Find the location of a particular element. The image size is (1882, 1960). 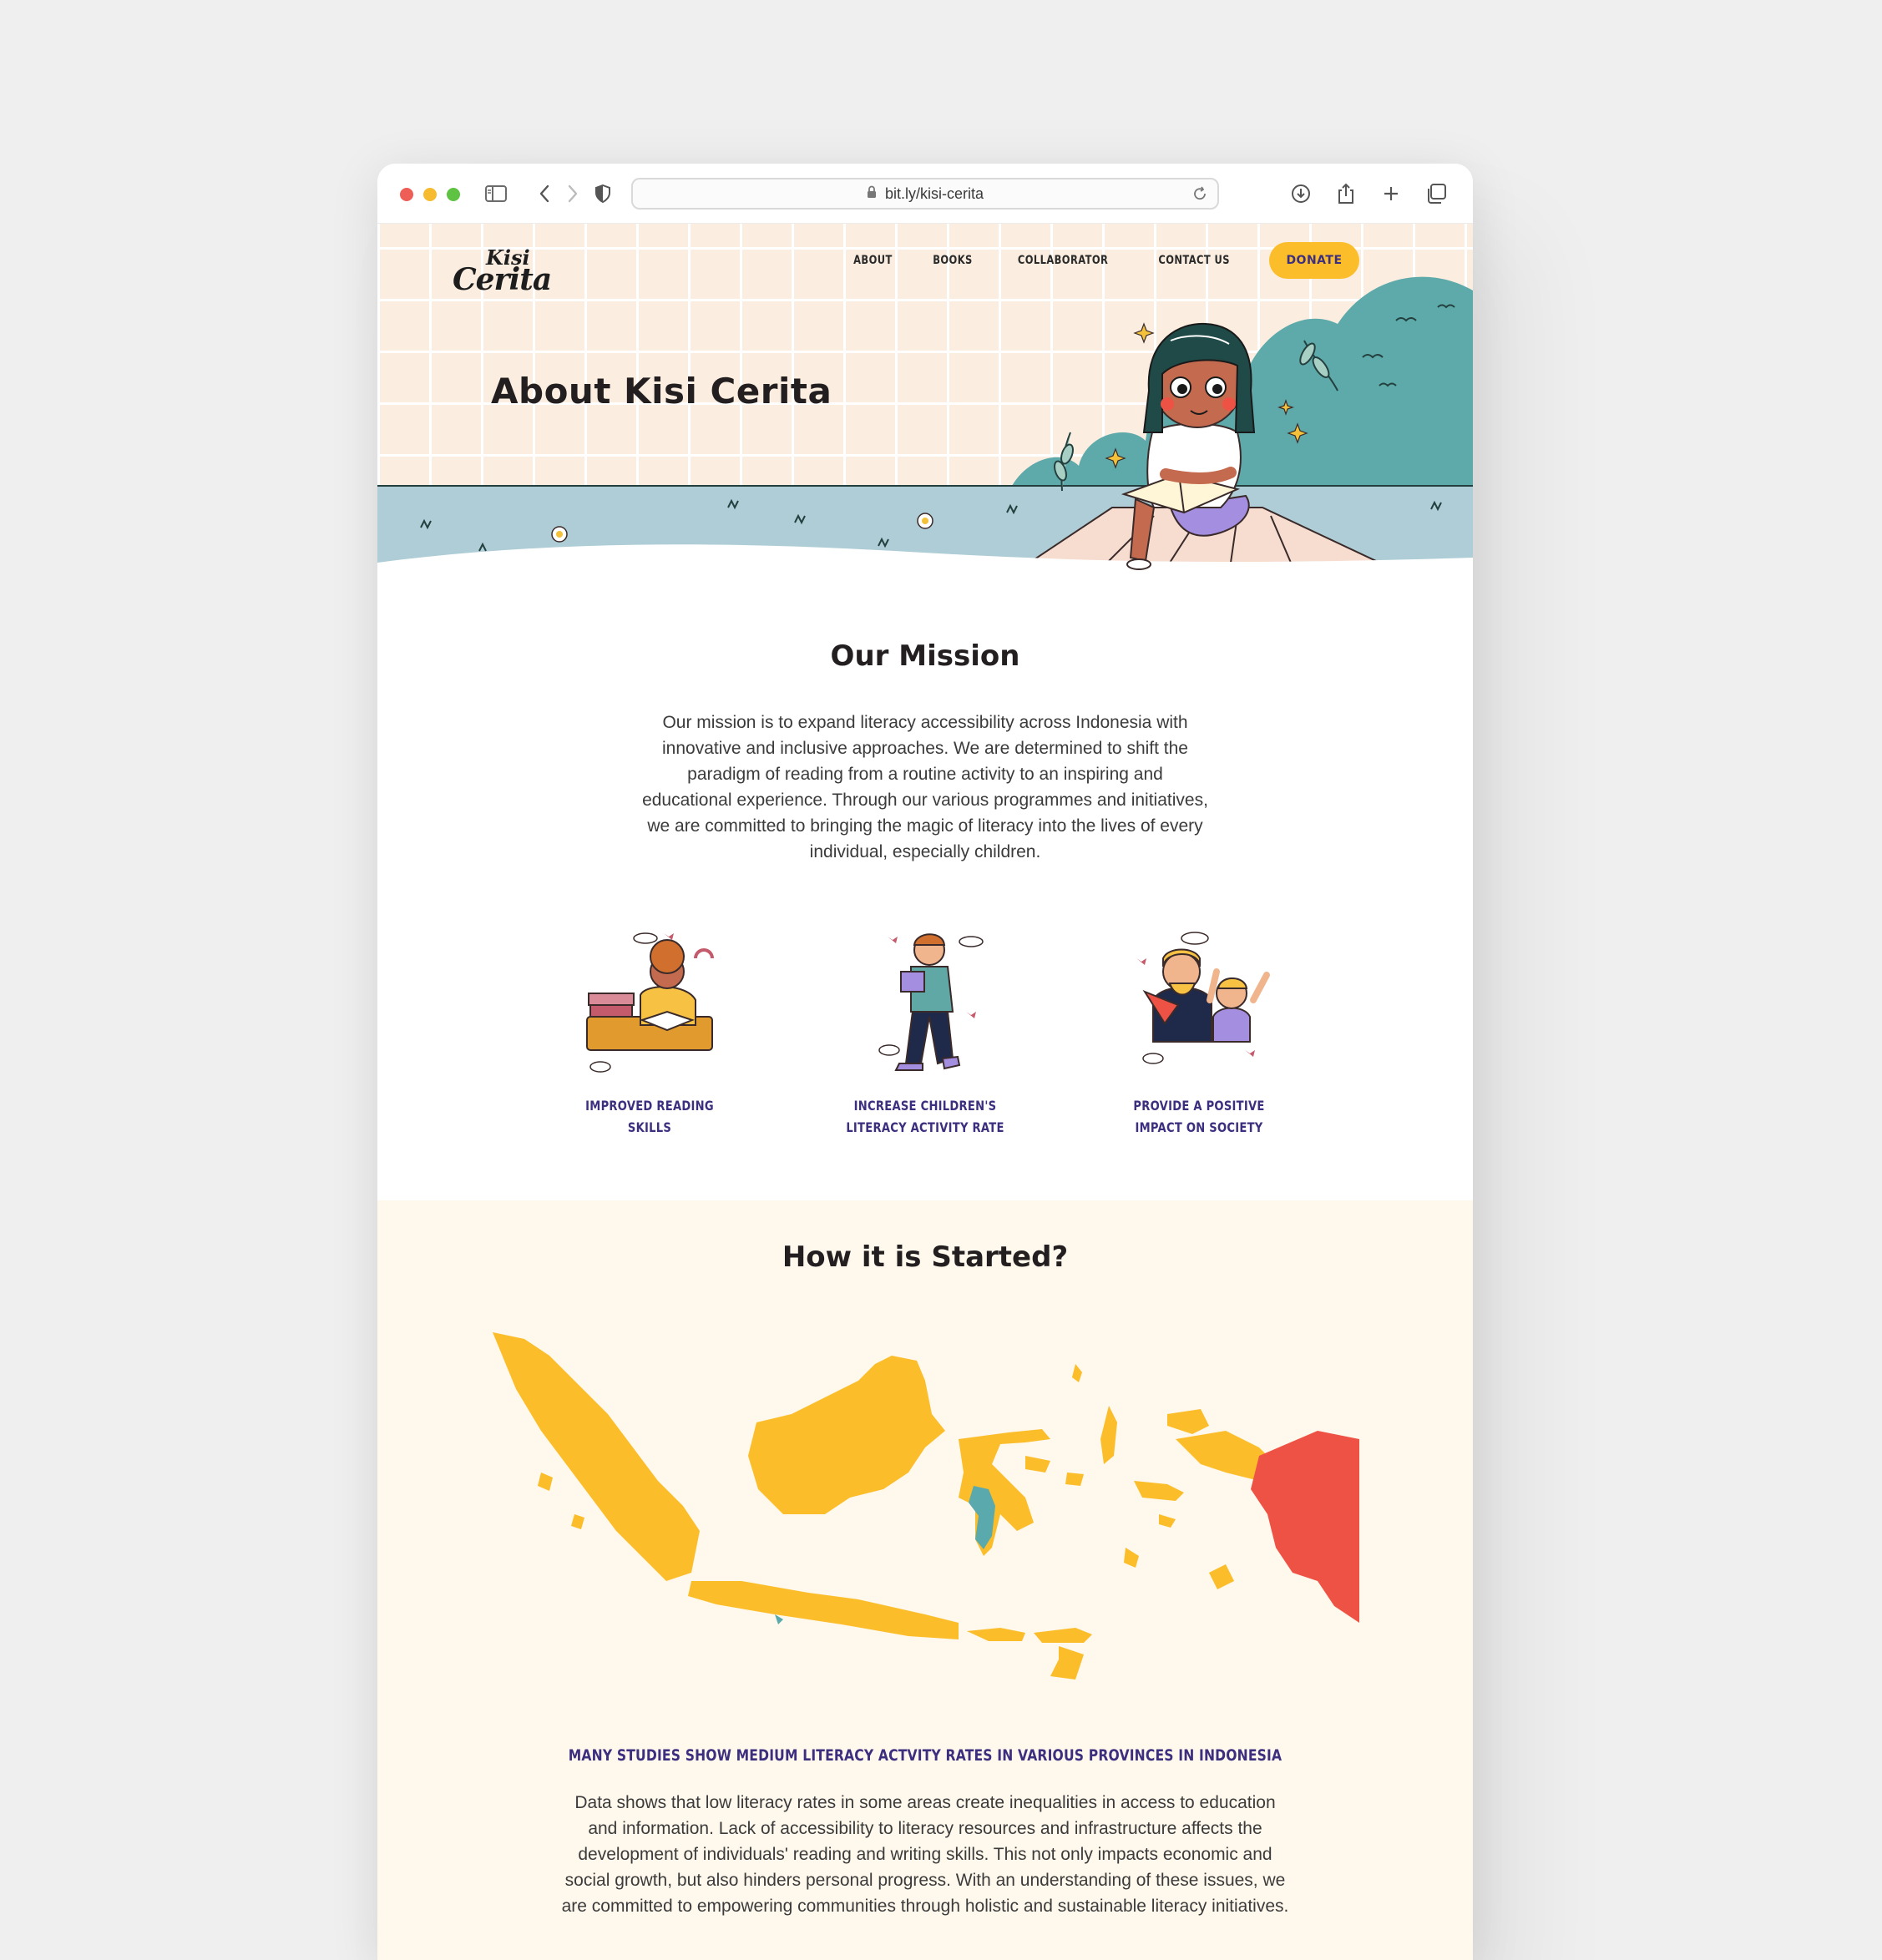

forward-arrow-icon is located at coordinates (572, 193).